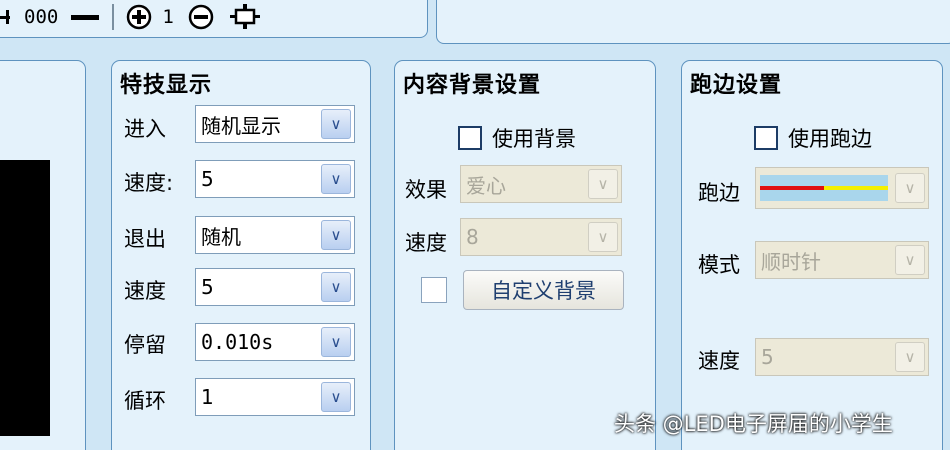 The height and width of the screenshot is (450, 950). I want to click on custom-background-checkbox, so click(434, 290).